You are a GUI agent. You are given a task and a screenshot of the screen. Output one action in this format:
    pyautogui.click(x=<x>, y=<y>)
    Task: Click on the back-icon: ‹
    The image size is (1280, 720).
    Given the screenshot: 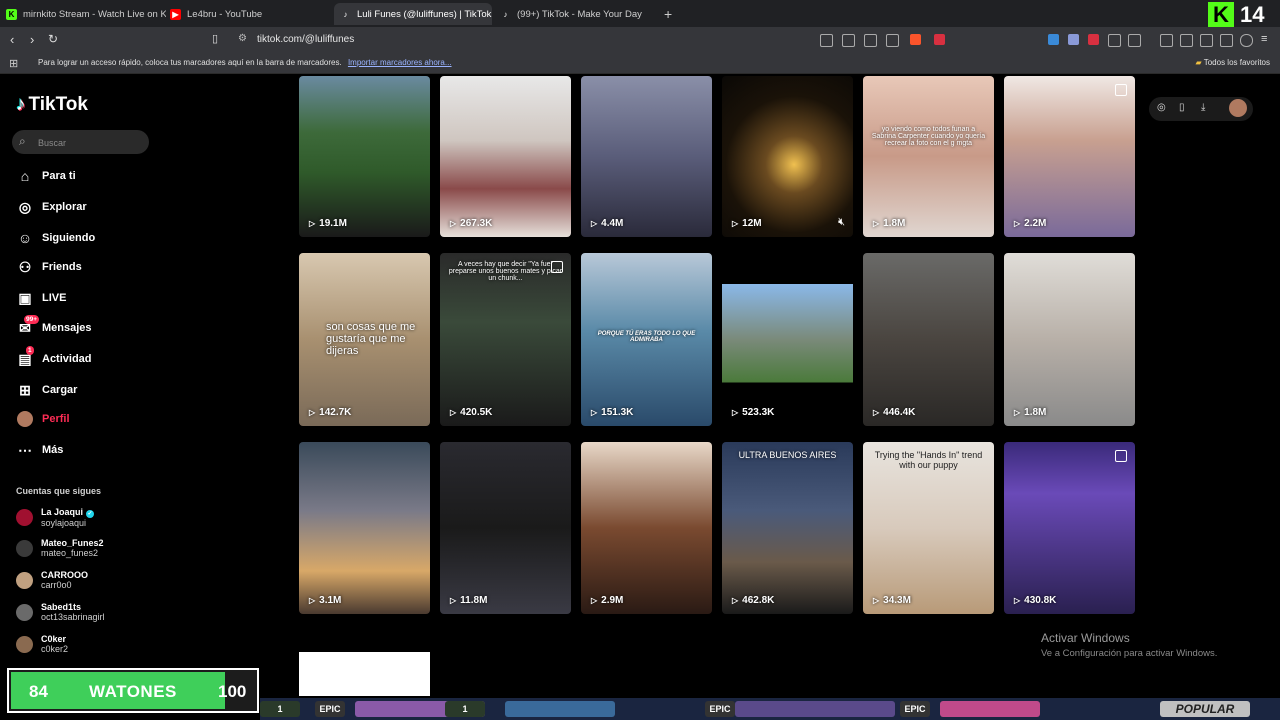 What is the action you would take?
    pyautogui.click(x=12, y=39)
    